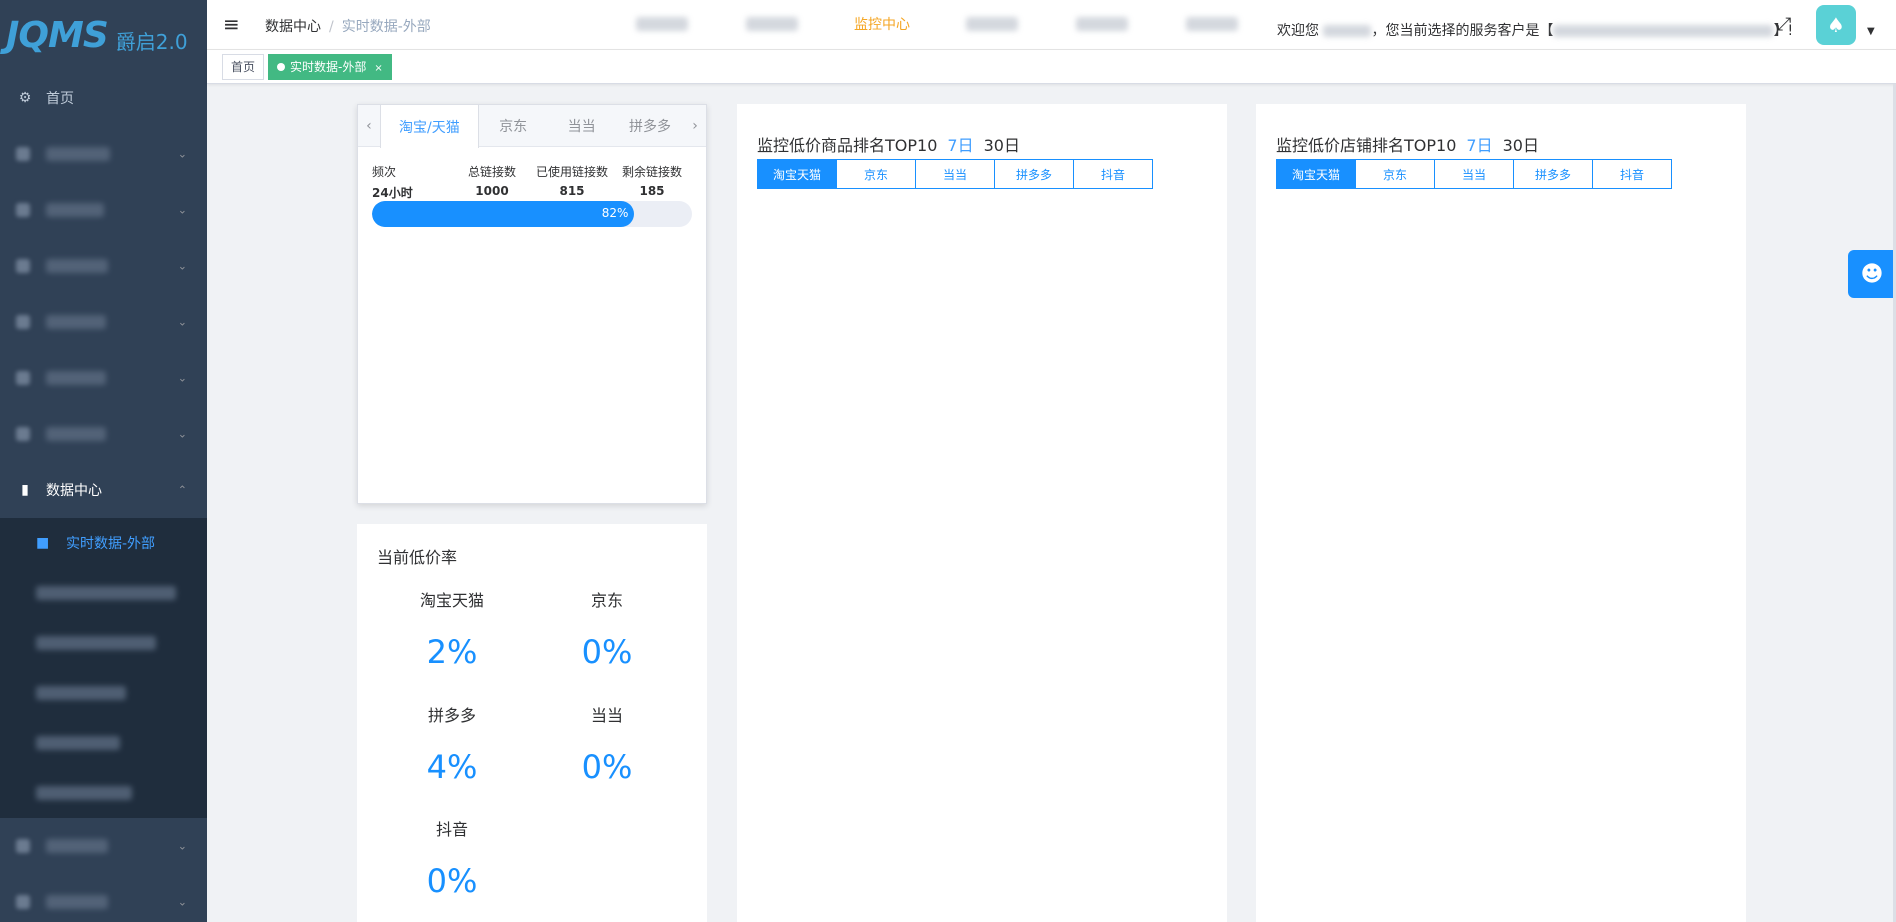 The height and width of the screenshot is (922, 1896). I want to click on welcome-prefix: 欢迎您, so click(1298, 31).